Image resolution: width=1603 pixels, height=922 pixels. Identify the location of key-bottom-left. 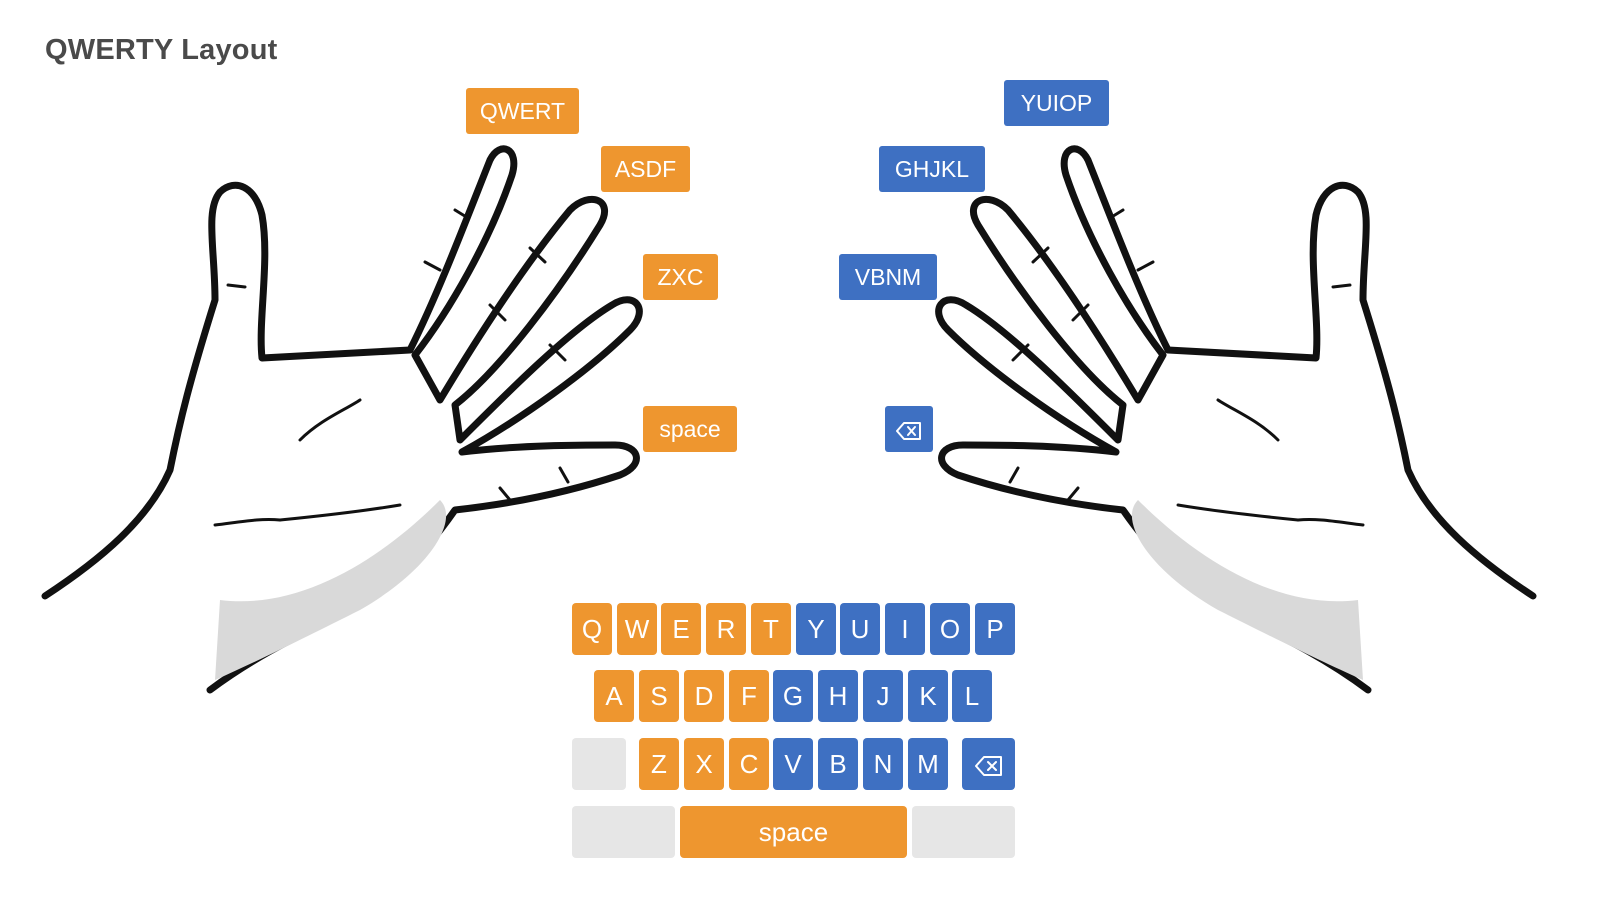
(623, 832).